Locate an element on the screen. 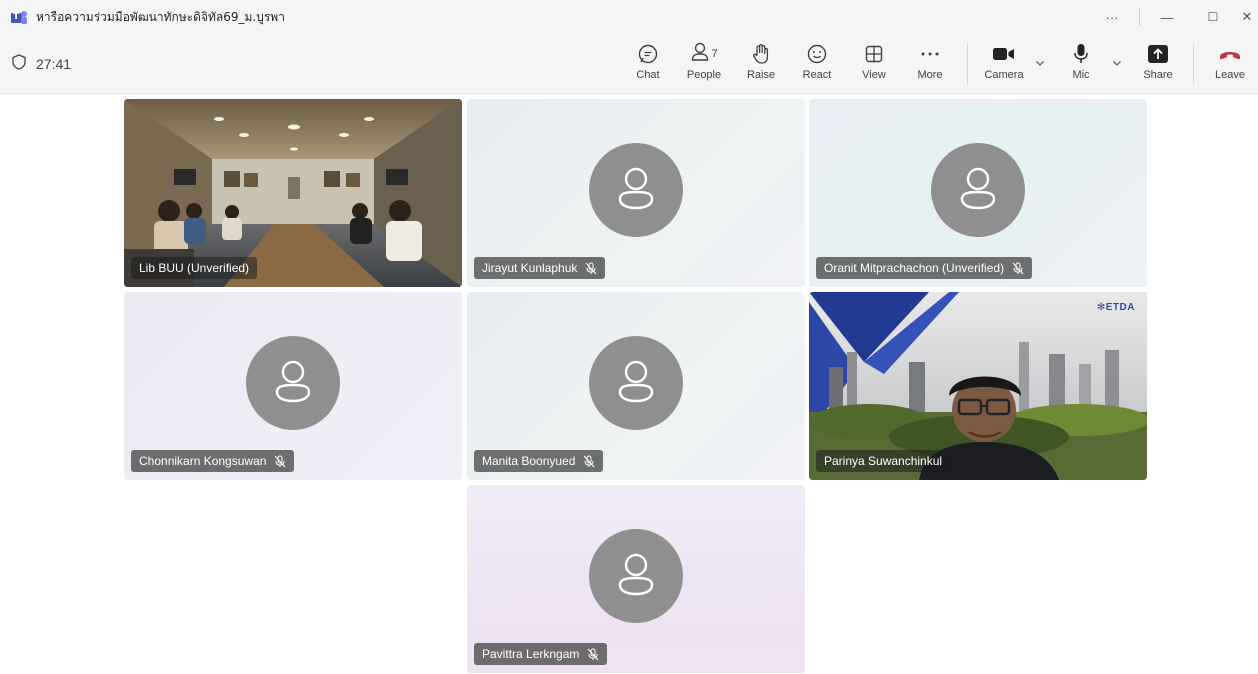 The image size is (1258, 674). shield-icon is located at coordinates (19, 63).